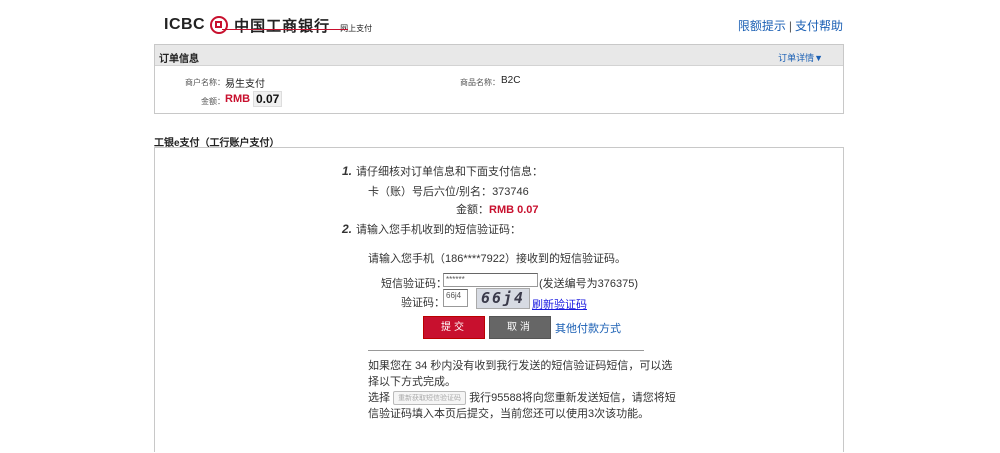 Image resolution: width=1000 pixels, height=453 pixels. I want to click on payment-help-link: 支付帮助, so click(819, 26).